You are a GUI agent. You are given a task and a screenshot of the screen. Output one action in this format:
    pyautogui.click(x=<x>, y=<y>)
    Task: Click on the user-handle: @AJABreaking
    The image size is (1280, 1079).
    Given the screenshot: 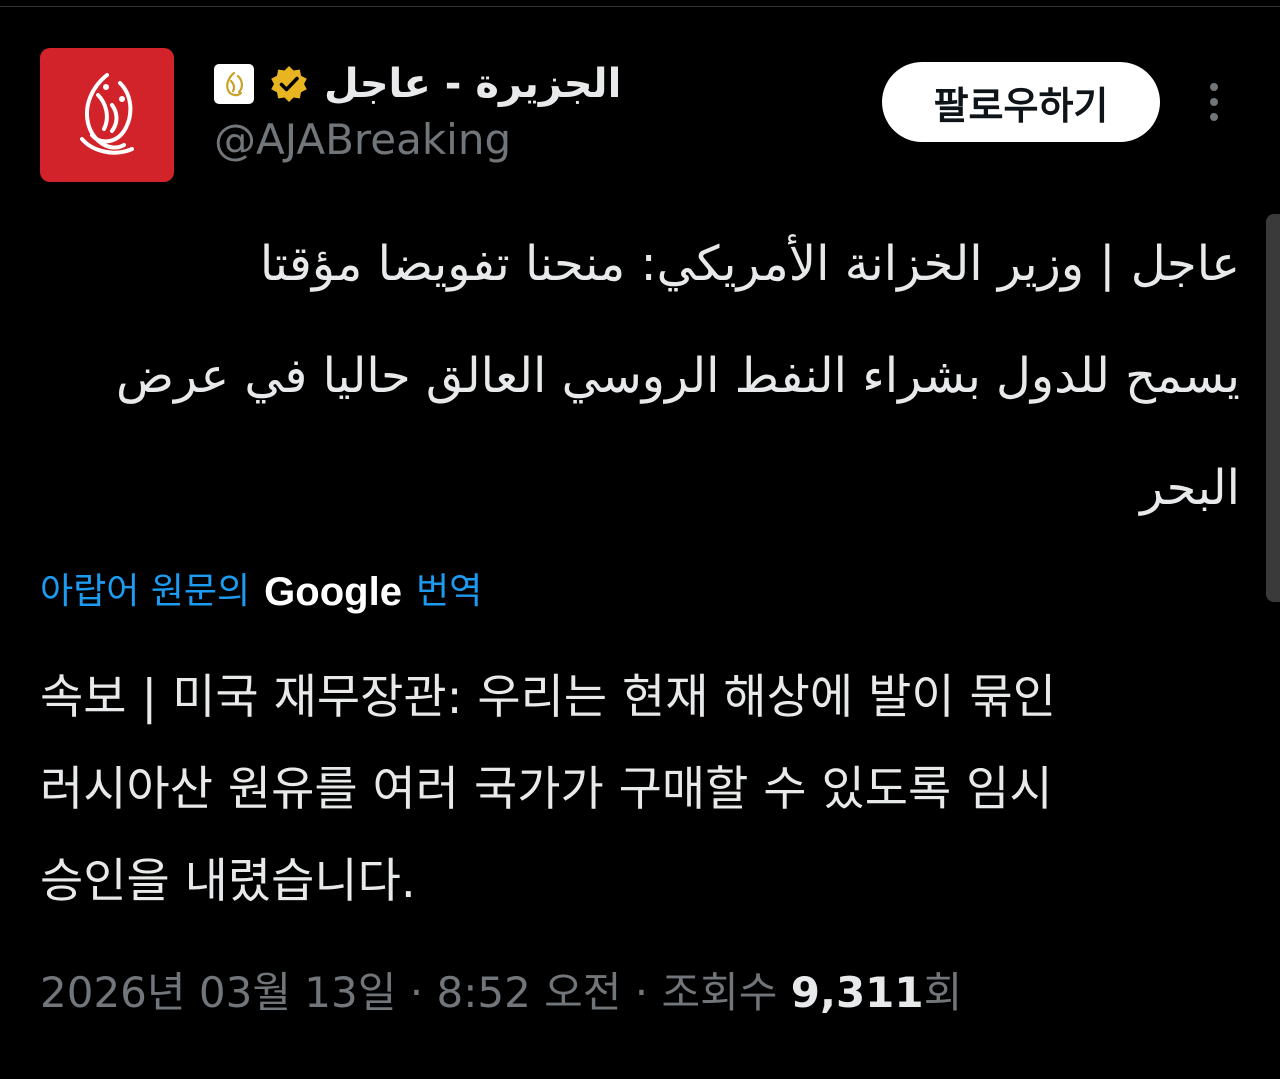 What is the action you would take?
    pyautogui.click(x=362, y=140)
    